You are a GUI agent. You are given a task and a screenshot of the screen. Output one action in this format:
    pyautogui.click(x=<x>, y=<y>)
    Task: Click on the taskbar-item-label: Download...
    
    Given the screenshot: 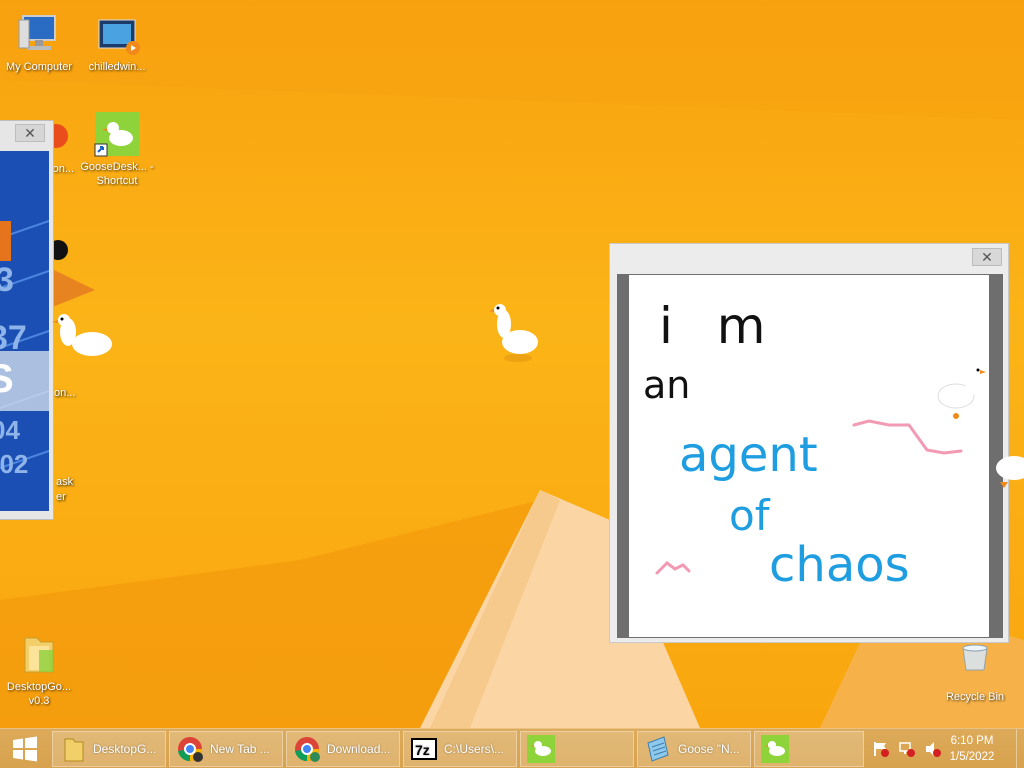 What is the action you would take?
    pyautogui.click(x=359, y=749)
    